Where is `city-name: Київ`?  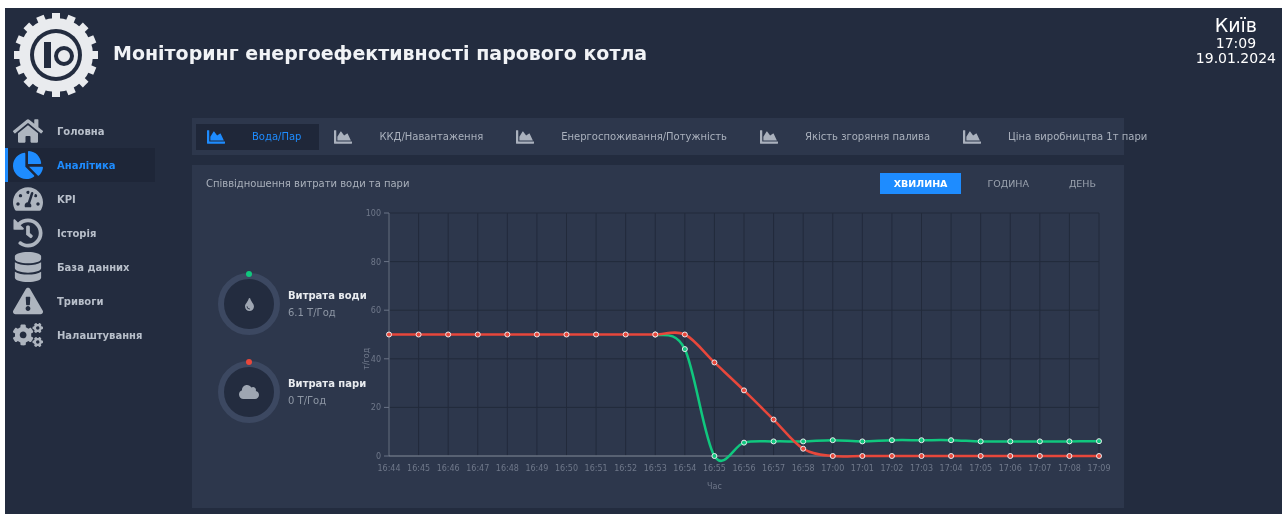
city-name: Київ is located at coordinates (1236, 25).